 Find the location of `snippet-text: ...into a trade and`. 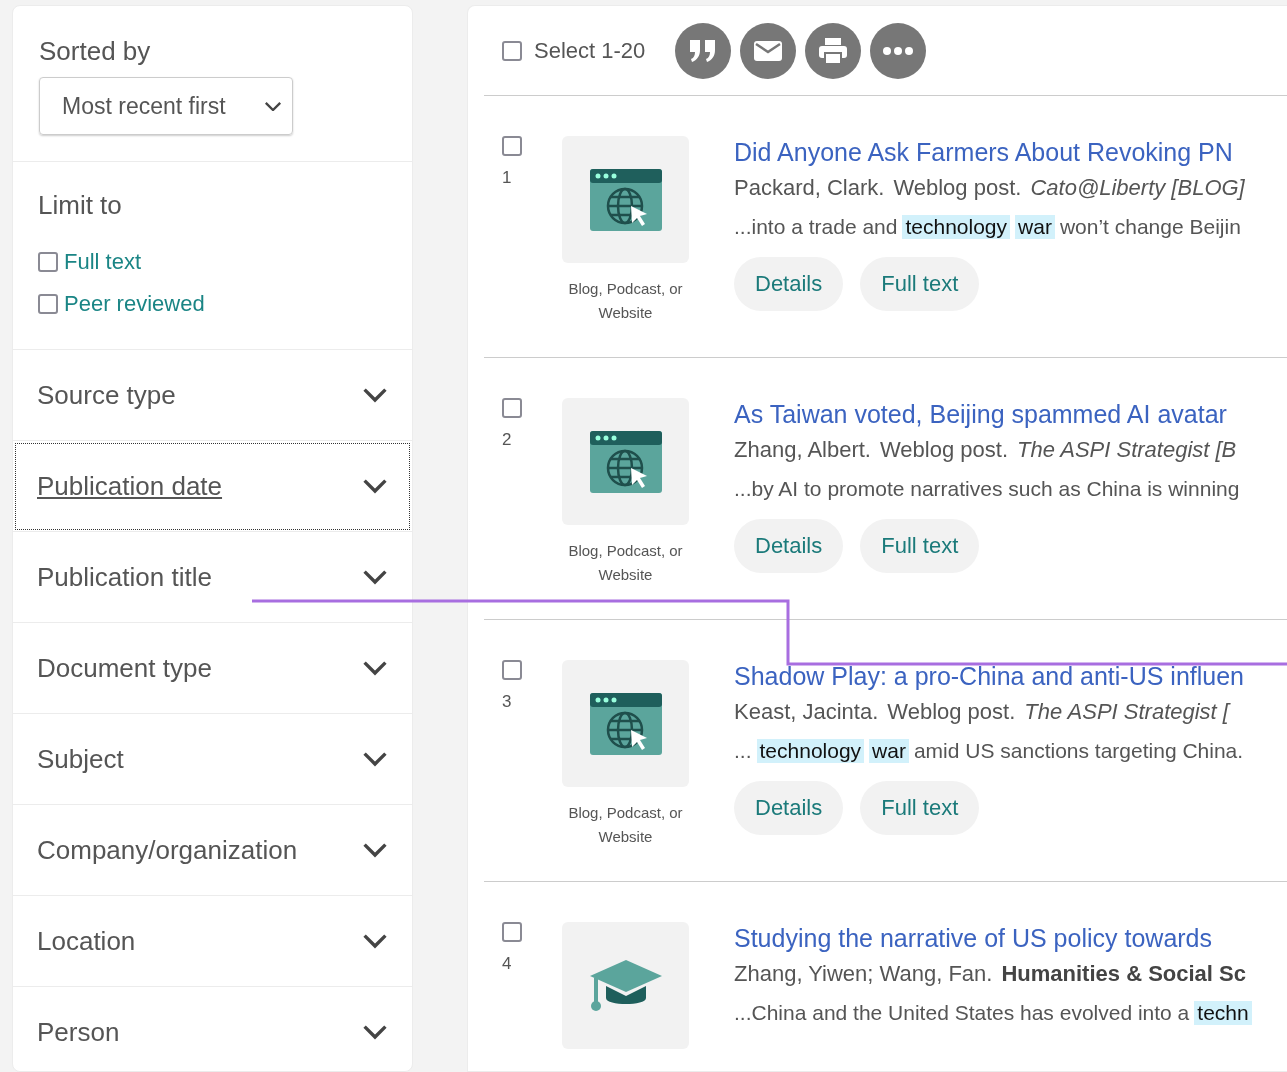

snippet-text: ...into a trade and is located at coordinates (816, 227).